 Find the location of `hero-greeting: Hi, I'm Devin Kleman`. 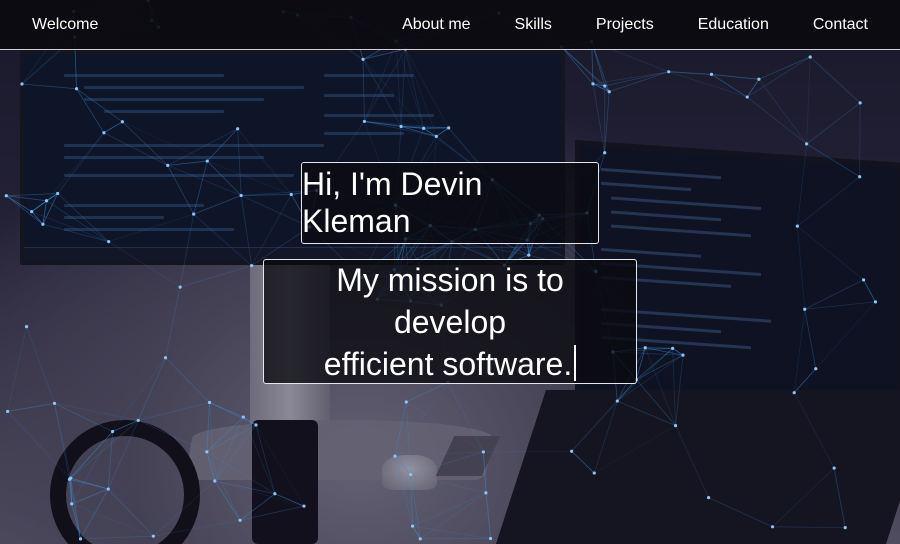

hero-greeting: Hi, I'm Devin Kleman is located at coordinates (392, 202).